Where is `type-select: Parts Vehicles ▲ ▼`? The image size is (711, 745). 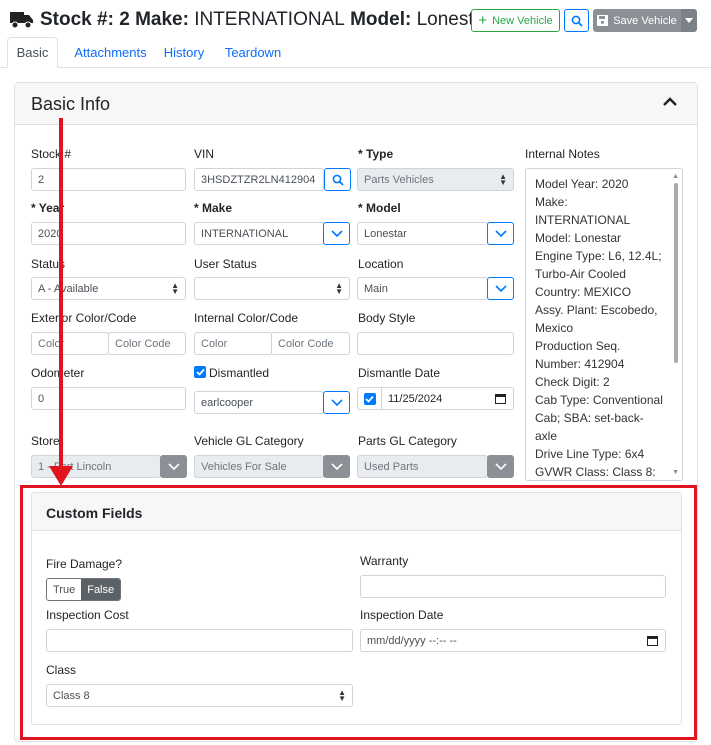
type-select: Parts Vehicles ▲ ▼ is located at coordinates (435, 179).